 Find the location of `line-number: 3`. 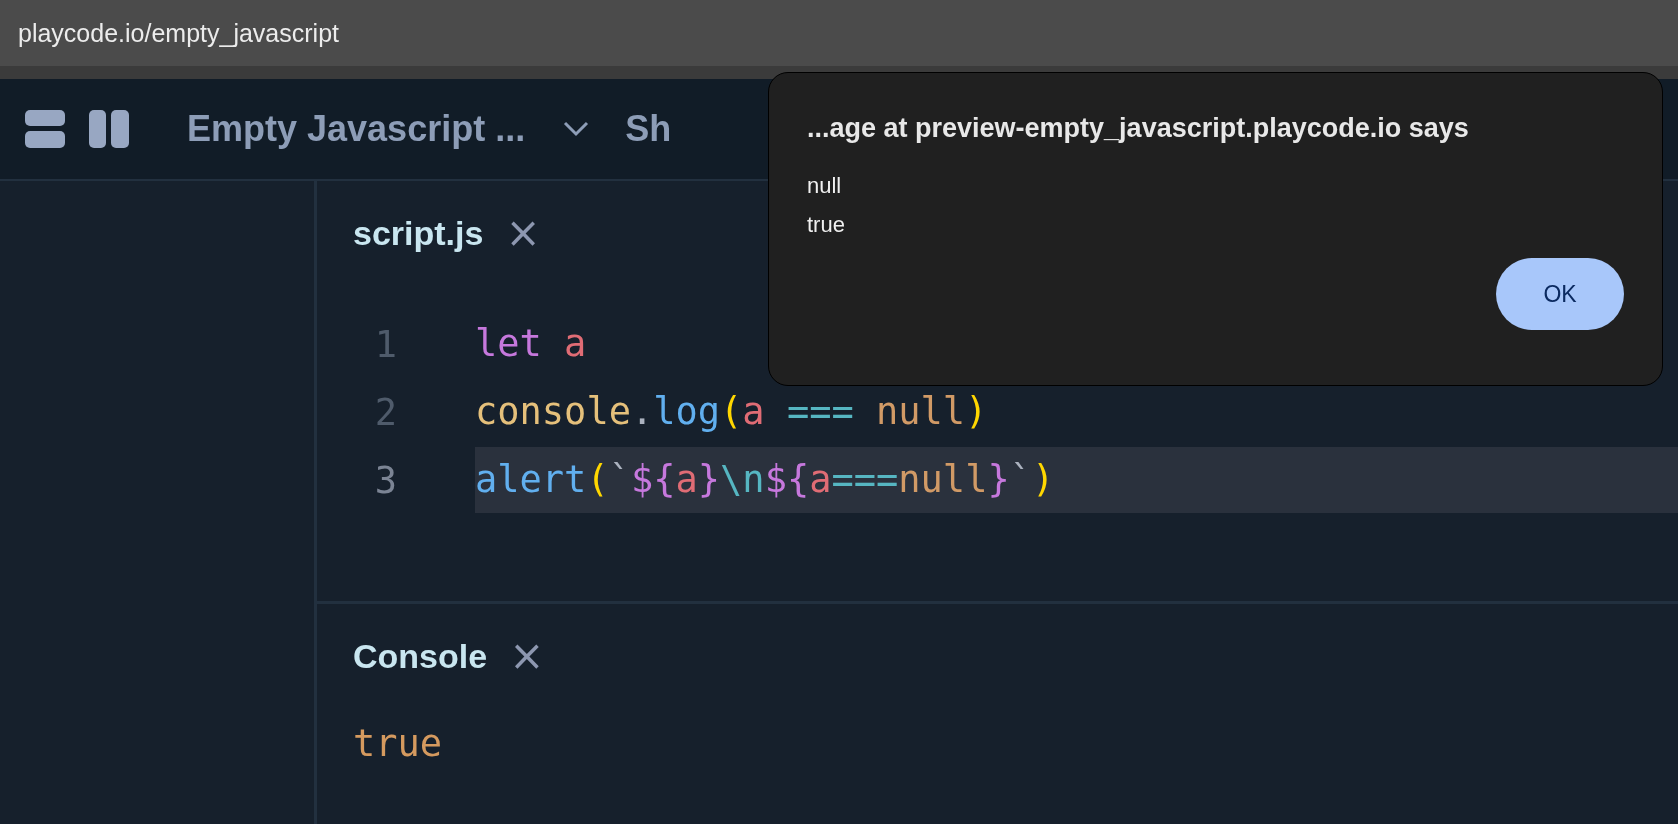

line-number: 3 is located at coordinates (385, 480).